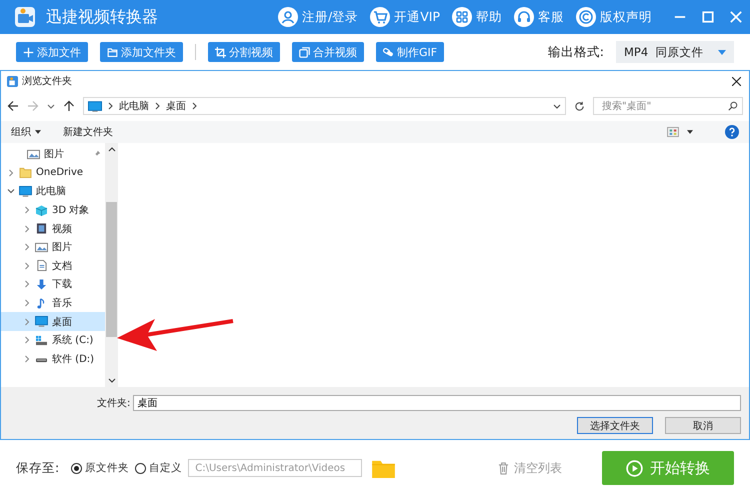  I want to click on forward-arrow-icon, so click(33, 106).